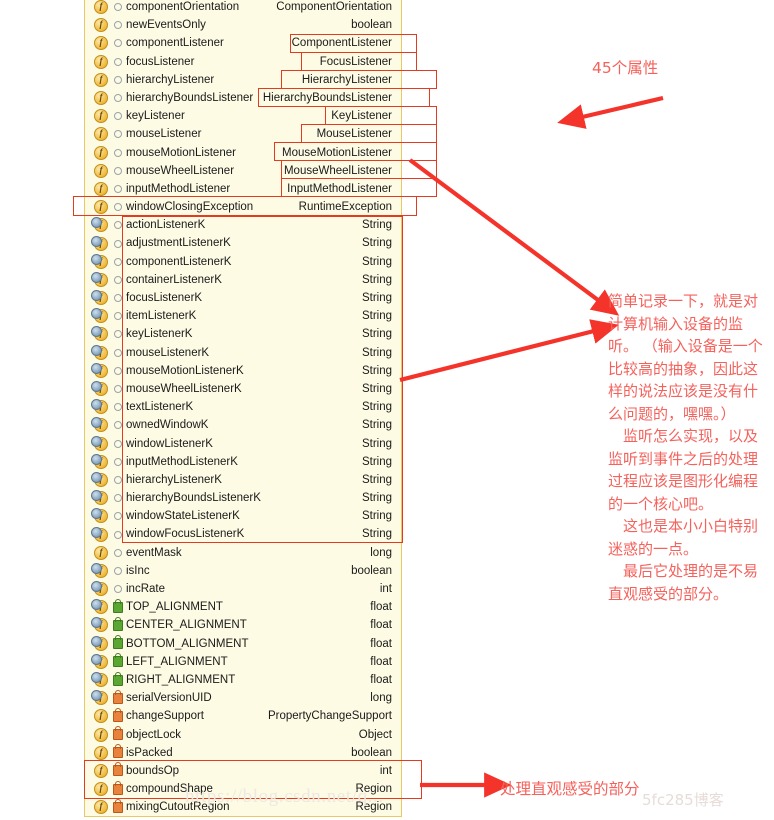 Image resolution: width=774 pixels, height=820 pixels. What do you see at coordinates (243, 571) in the screenshot?
I see `structure-row: f isInc boolean` at bounding box center [243, 571].